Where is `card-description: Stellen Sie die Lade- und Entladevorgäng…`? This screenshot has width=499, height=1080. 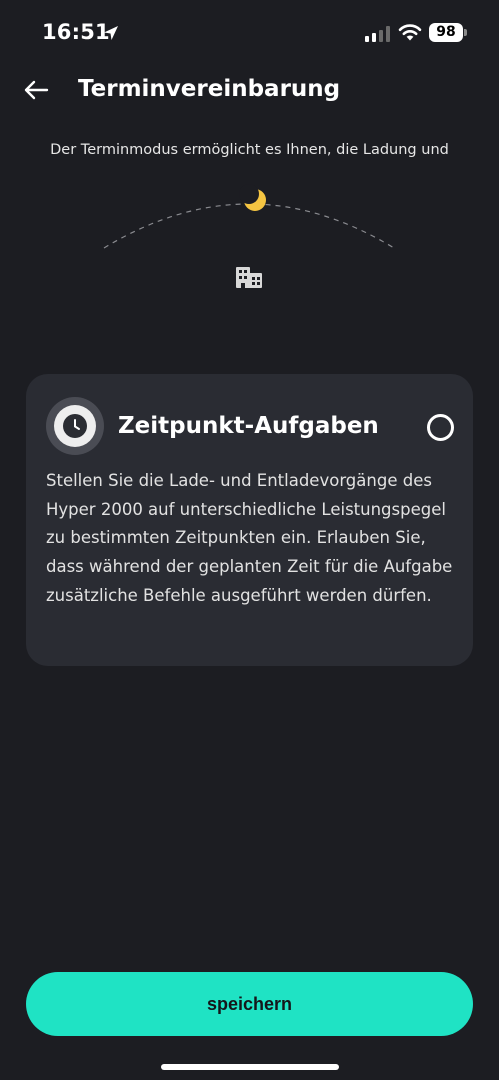
card-description: Stellen Sie die Lade- und Entladevorgäng… is located at coordinates (249, 538).